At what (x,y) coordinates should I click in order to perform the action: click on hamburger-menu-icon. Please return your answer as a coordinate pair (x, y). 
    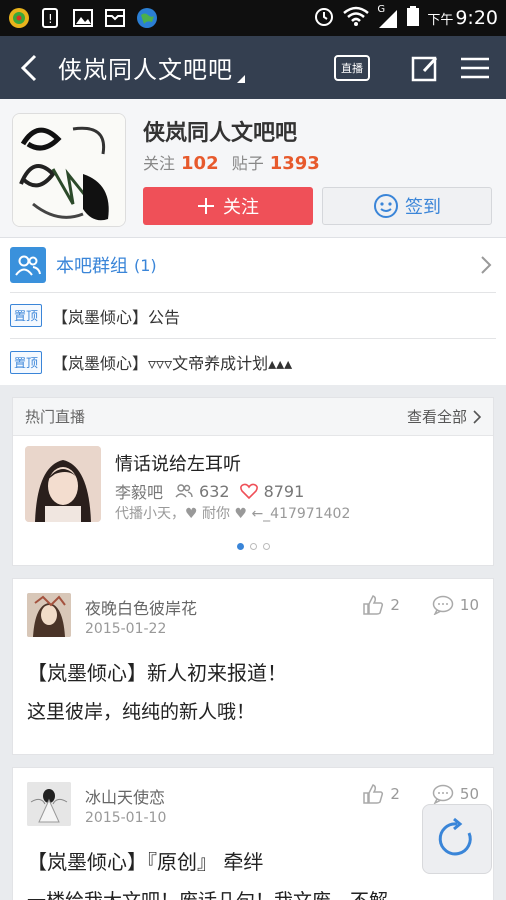
    Looking at the image, I should click on (475, 67).